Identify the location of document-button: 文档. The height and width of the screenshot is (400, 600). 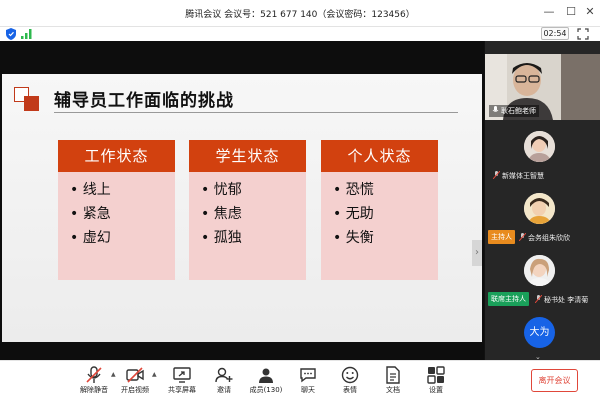
(393, 382).